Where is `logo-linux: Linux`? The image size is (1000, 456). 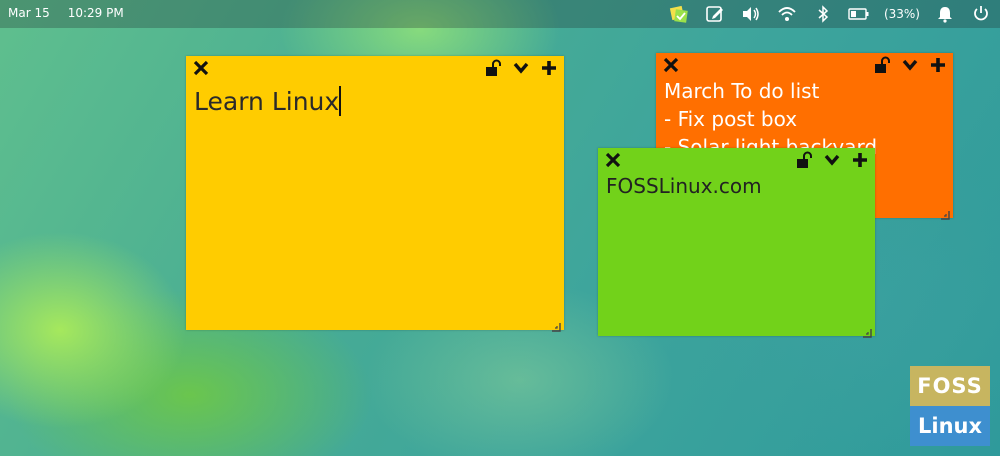 logo-linux: Linux is located at coordinates (950, 426).